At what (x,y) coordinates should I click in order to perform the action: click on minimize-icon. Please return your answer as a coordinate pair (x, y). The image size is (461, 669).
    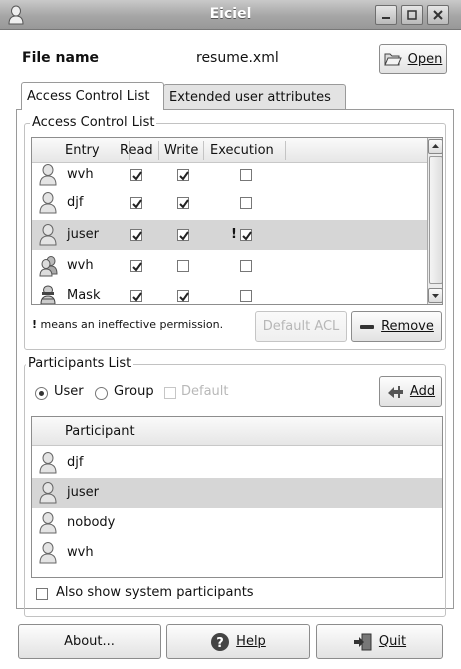
    Looking at the image, I should click on (386, 18).